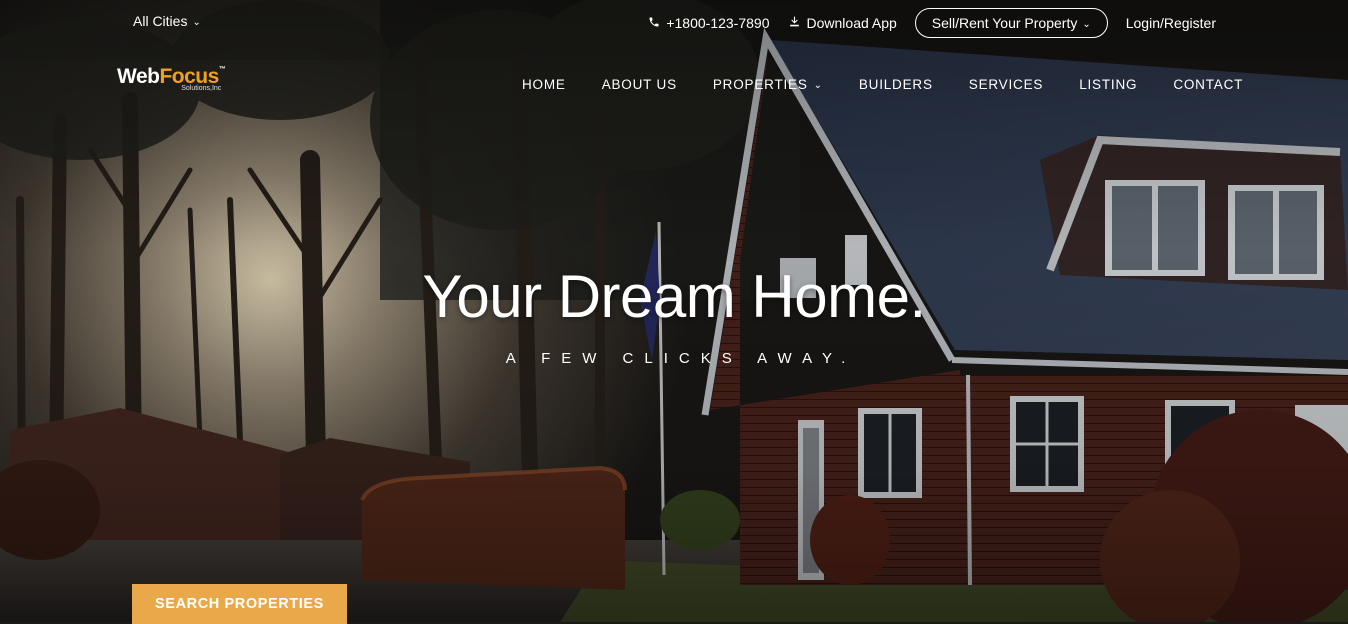 The image size is (1348, 624). I want to click on nav-builders: BUILDERS, so click(896, 84).